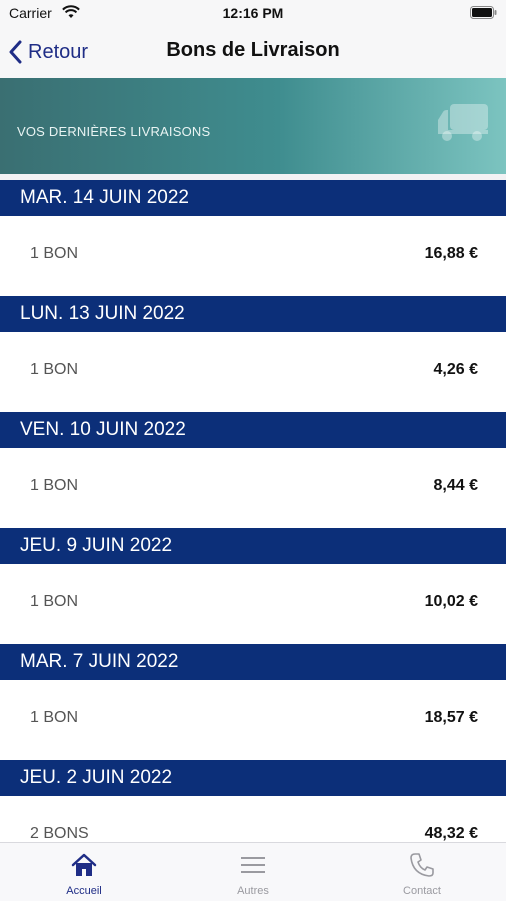 This screenshot has width=506, height=901. What do you see at coordinates (59, 833) in the screenshot?
I see `delivery-count: 2 BONS` at bounding box center [59, 833].